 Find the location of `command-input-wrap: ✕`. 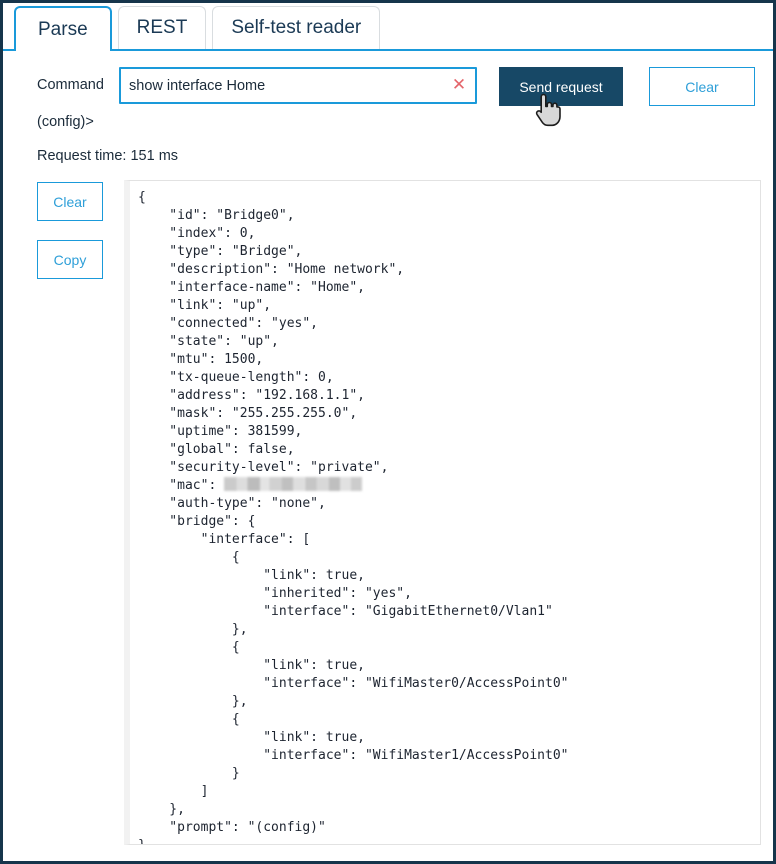

command-input-wrap: ✕ is located at coordinates (298, 85).